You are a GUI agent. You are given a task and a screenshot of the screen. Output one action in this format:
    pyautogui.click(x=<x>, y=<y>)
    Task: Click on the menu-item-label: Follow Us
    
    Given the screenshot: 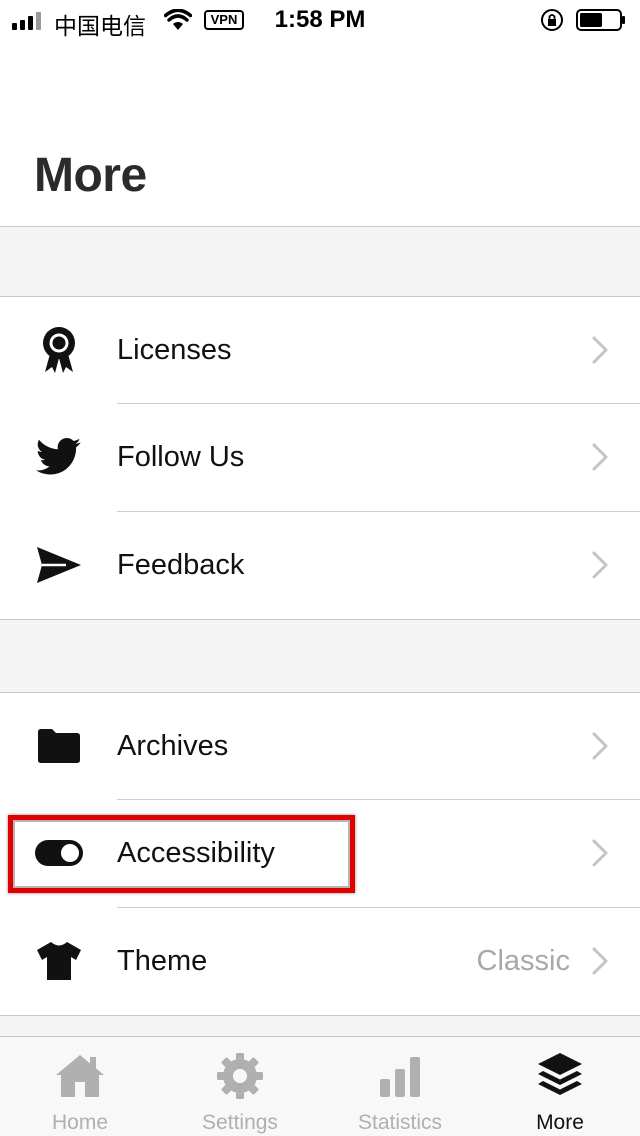 What is the action you would take?
    pyautogui.click(x=181, y=457)
    